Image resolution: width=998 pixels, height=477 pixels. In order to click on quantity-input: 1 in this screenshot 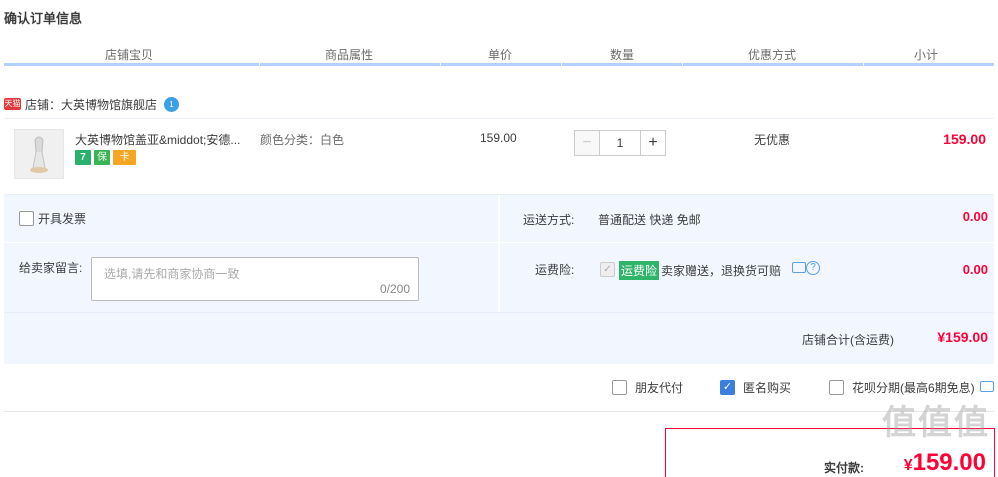, I will do `click(620, 143)`.